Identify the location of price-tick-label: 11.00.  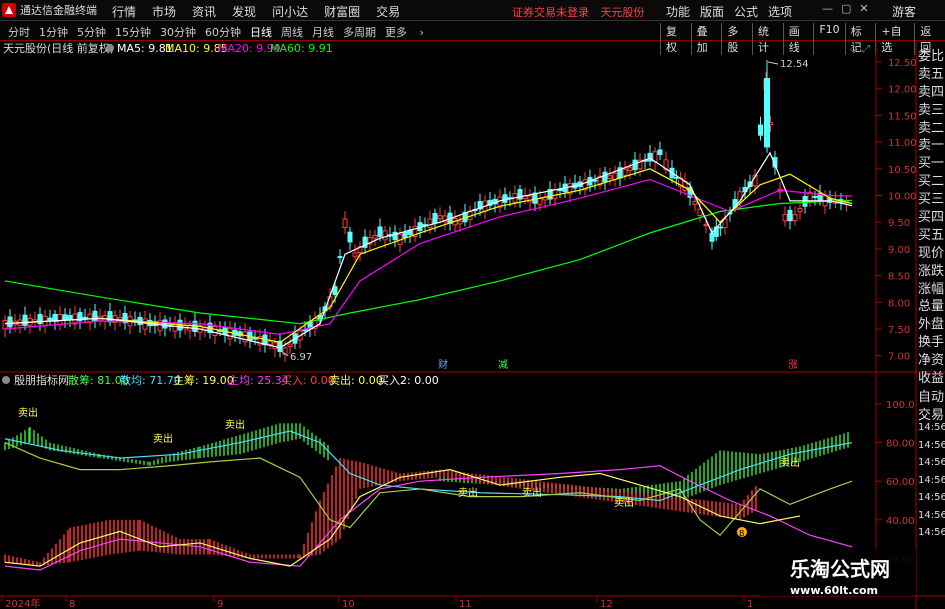
(902, 143).